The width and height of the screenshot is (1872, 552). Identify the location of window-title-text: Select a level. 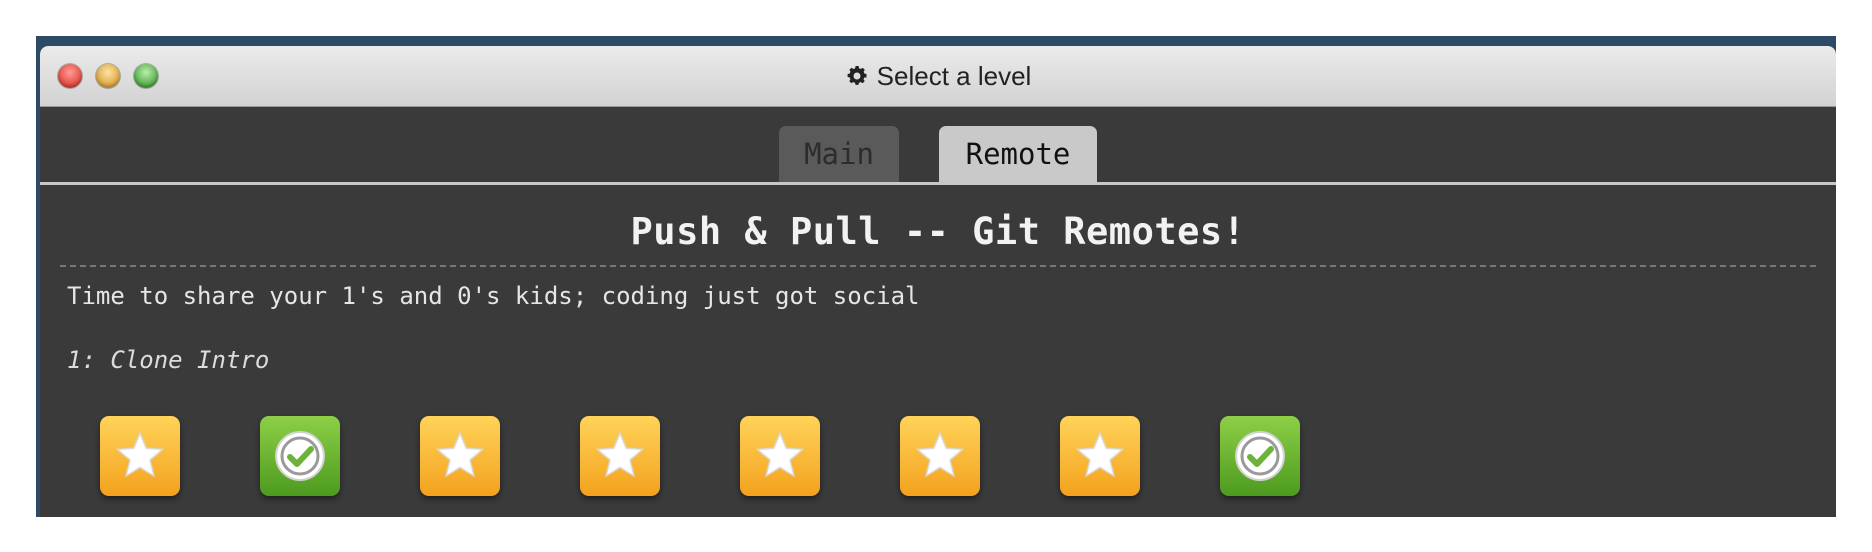
(954, 75).